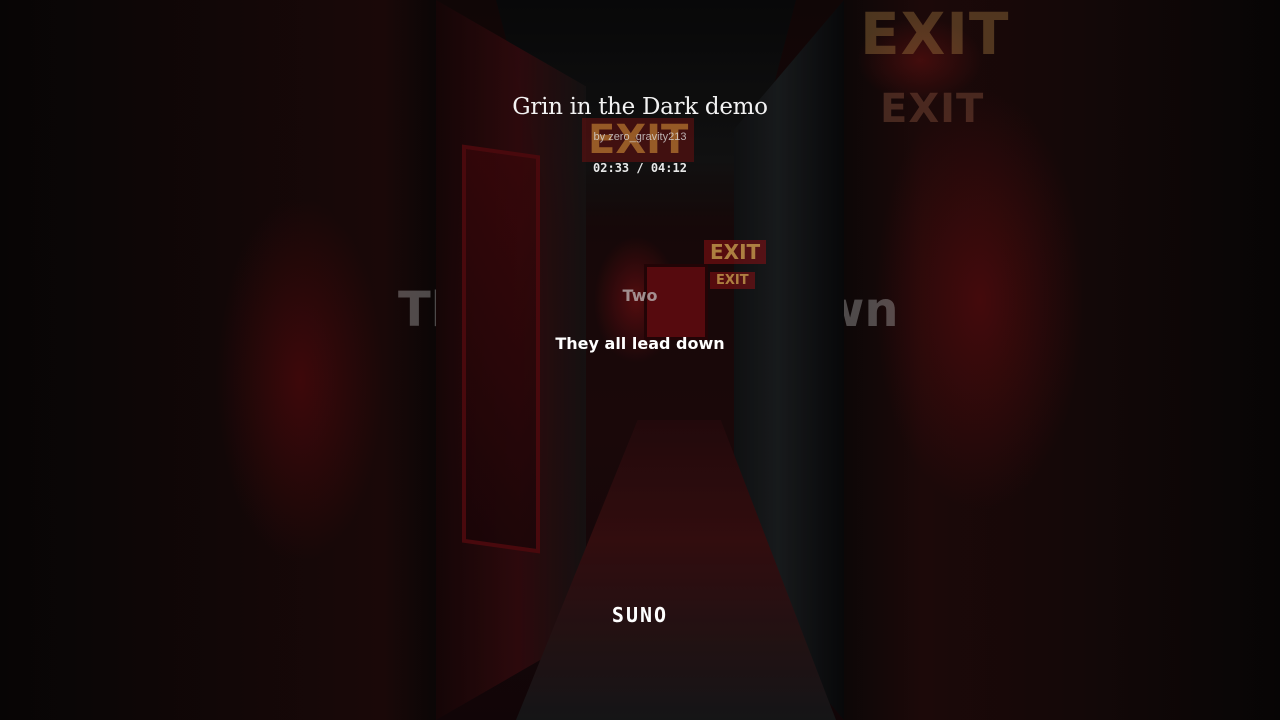 The height and width of the screenshot is (720, 1280). What do you see at coordinates (640, 168) in the screenshot?
I see `playback-time: 02:33 / 04:12` at bounding box center [640, 168].